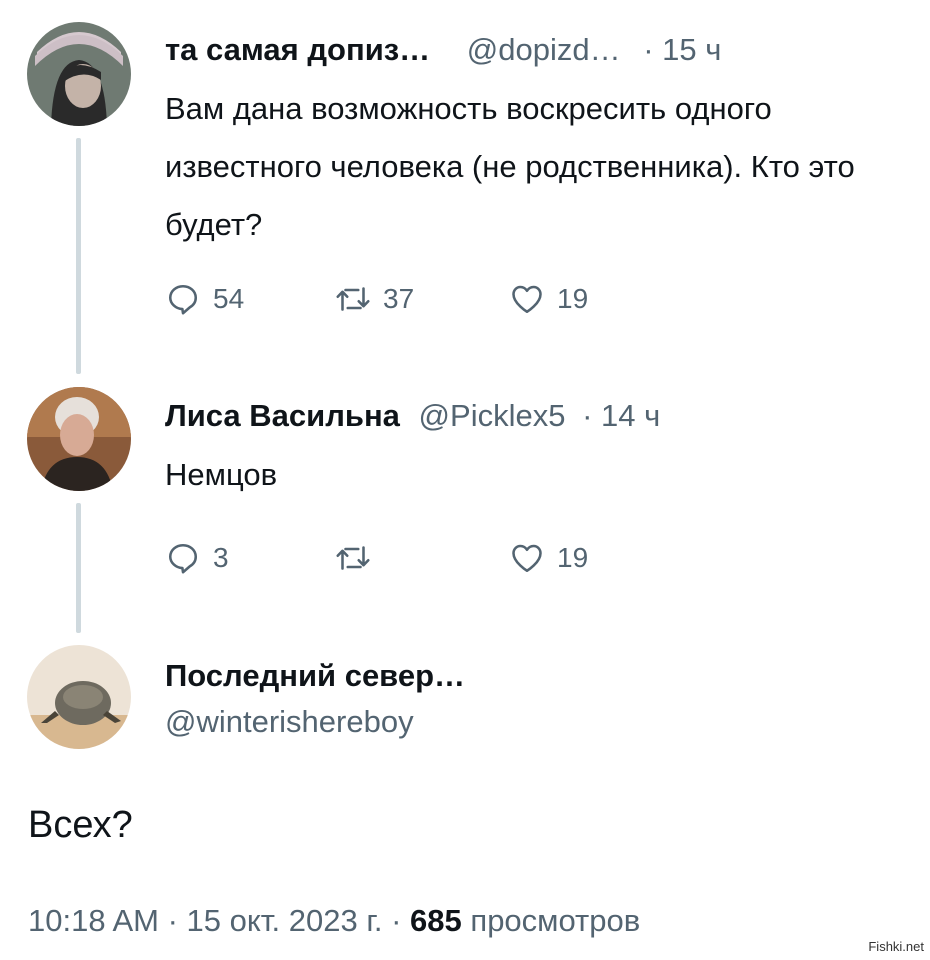  What do you see at coordinates (555, 920) in the screenshot?
I see `views-label: просмотров` at bounding box center [555, 920].